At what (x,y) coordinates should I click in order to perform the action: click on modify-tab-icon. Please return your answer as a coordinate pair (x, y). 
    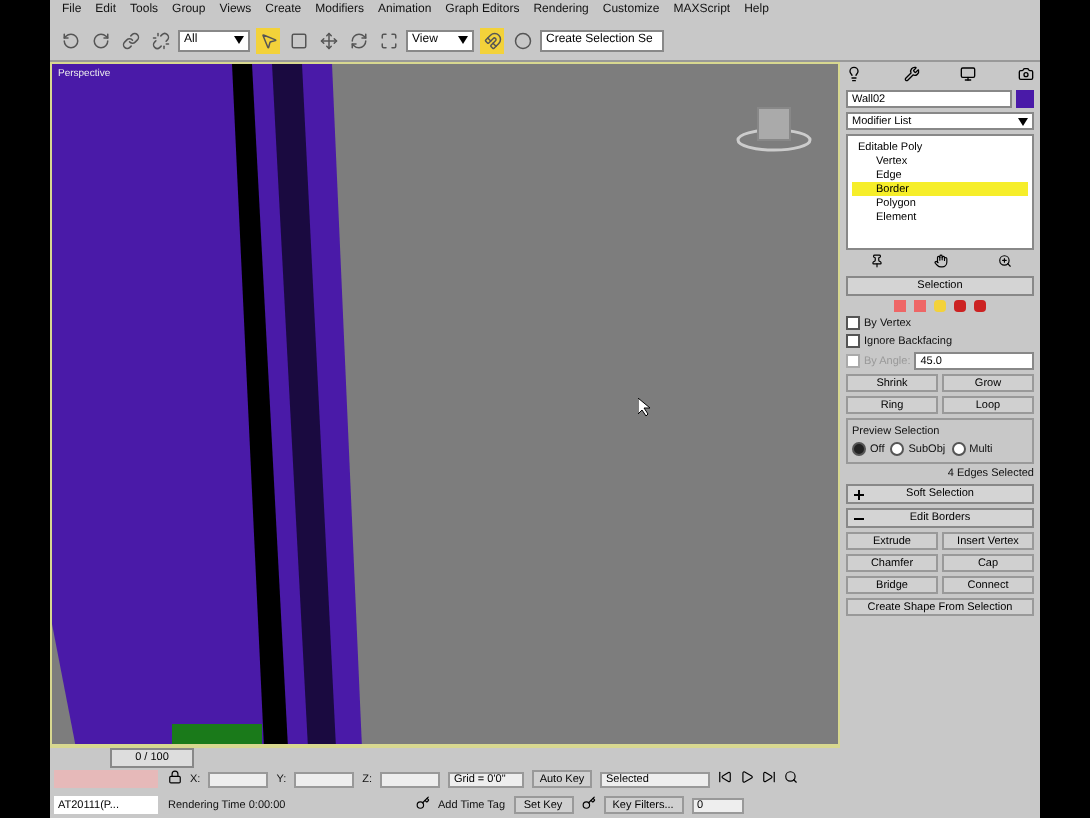
    Looking at the image, I should click on (911, 76).